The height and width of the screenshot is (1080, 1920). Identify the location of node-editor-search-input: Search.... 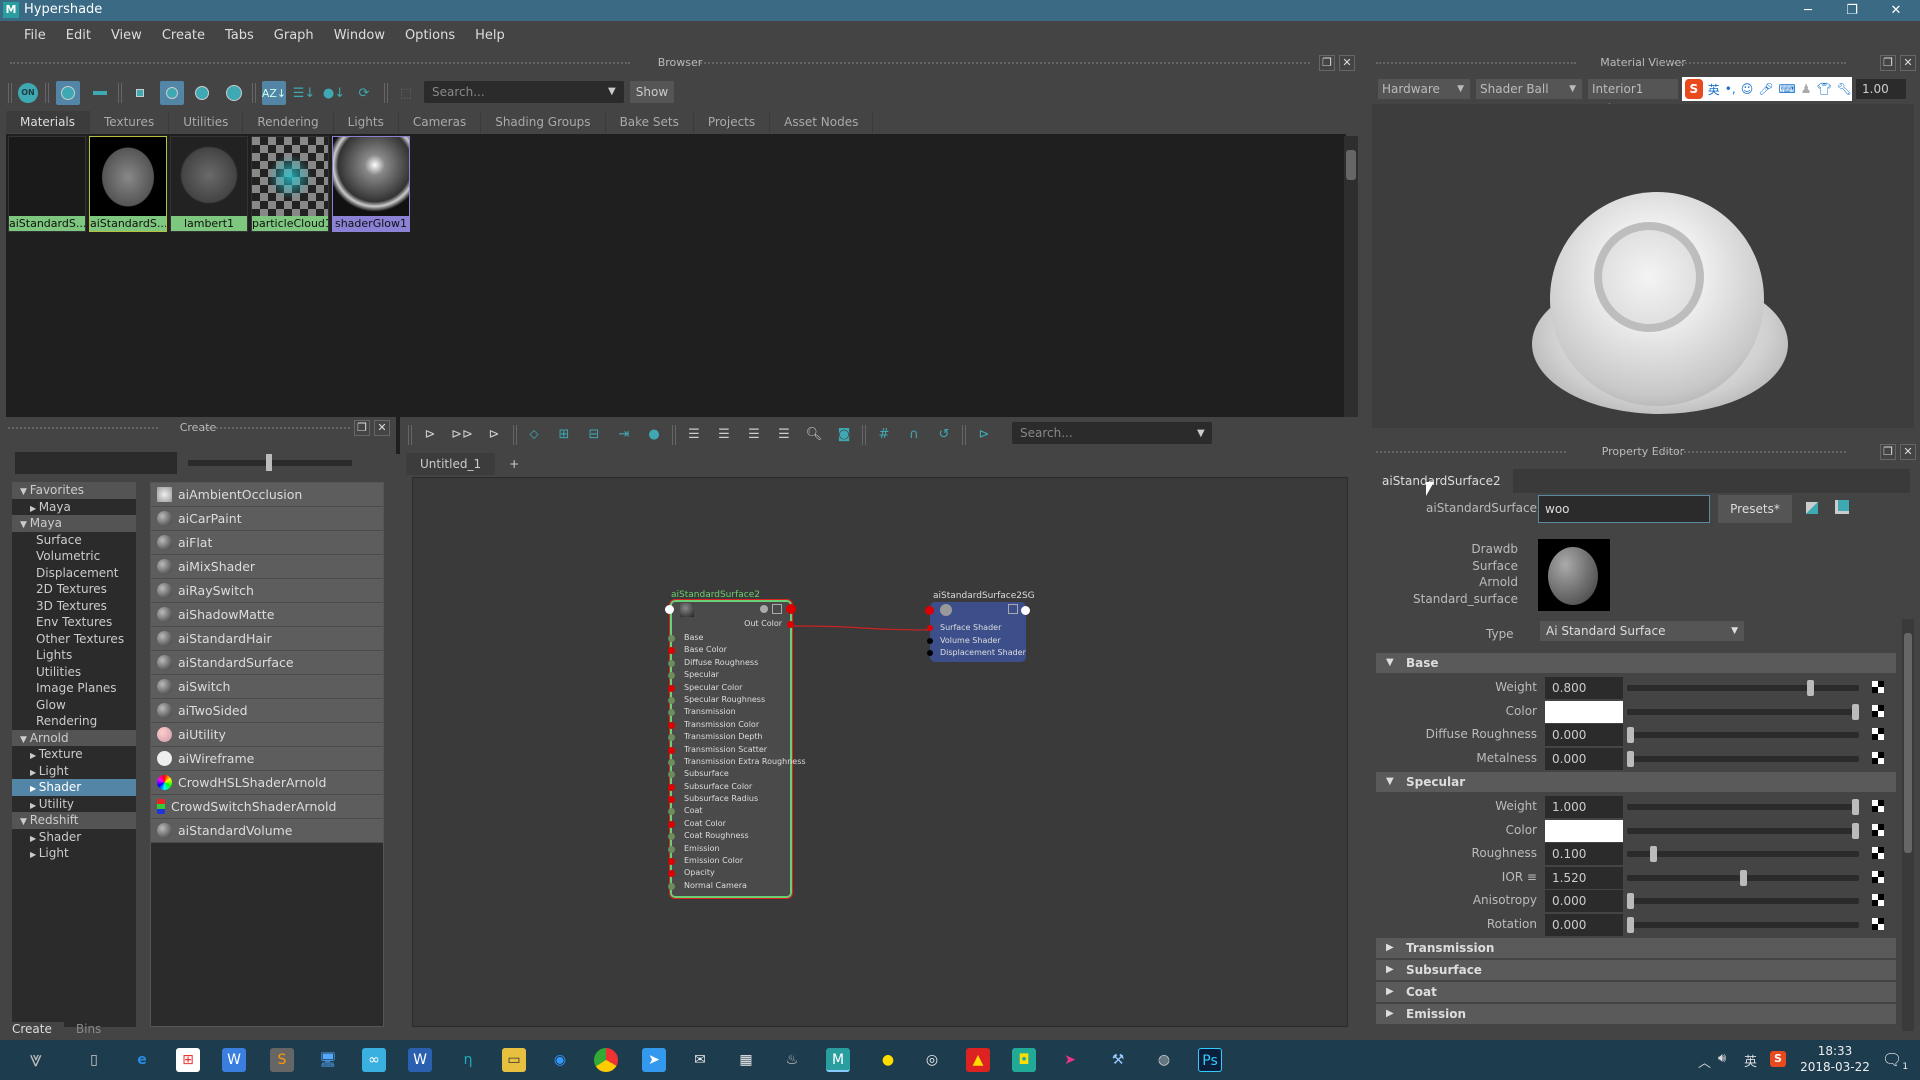
(1112, 433).